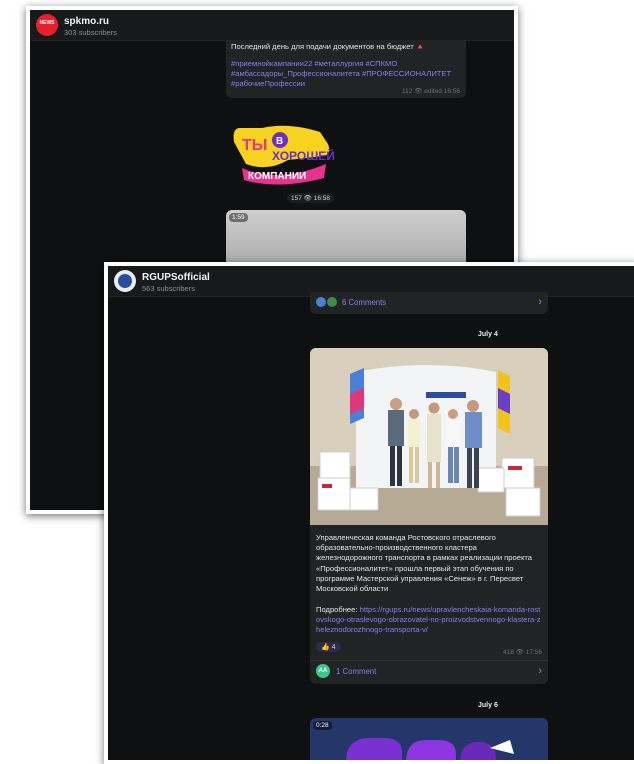 This screenshot has height=764, width=634. Describe the element at coordinates (303, 155) in the screenshot. I see `sticker-word-3: ХОРОШЕЙ` at that location.